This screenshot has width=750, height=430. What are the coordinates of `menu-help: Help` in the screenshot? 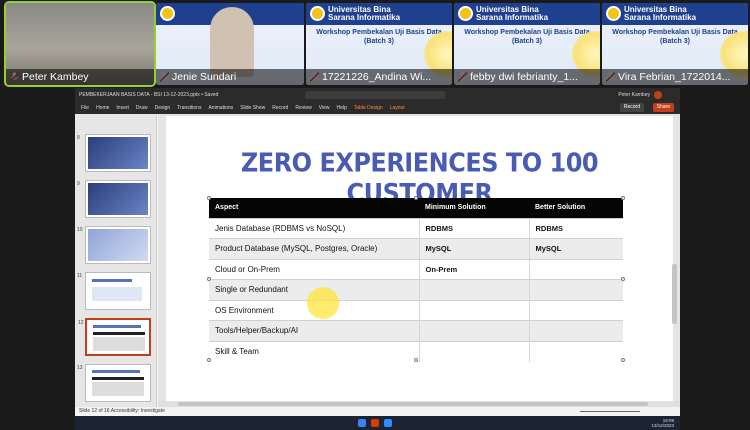 It's located at (341, 108).